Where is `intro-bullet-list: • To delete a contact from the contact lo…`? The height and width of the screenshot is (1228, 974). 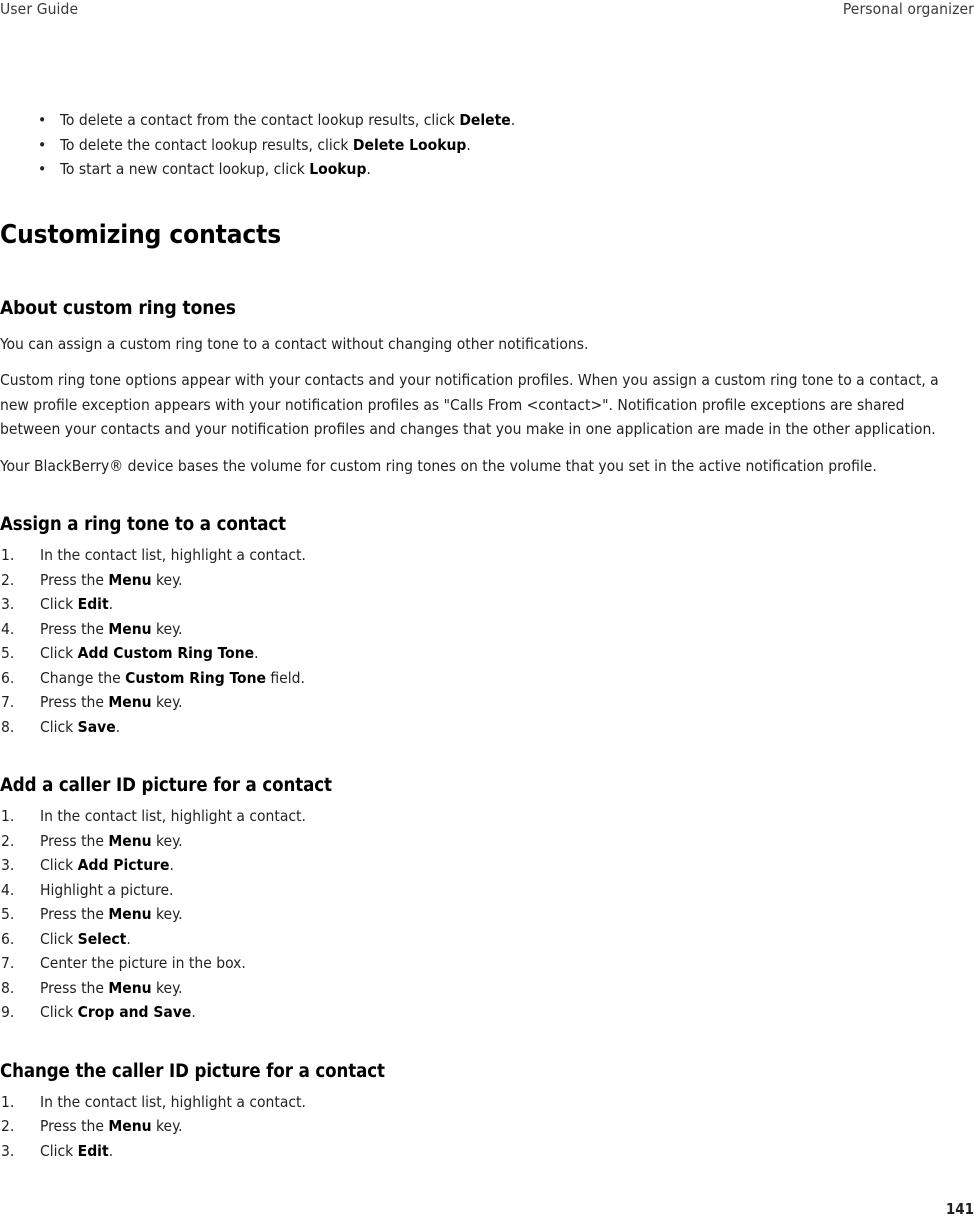 intro-bullet-list: • To delete a contact from the contact lo… is located at coordinates (481, 145).